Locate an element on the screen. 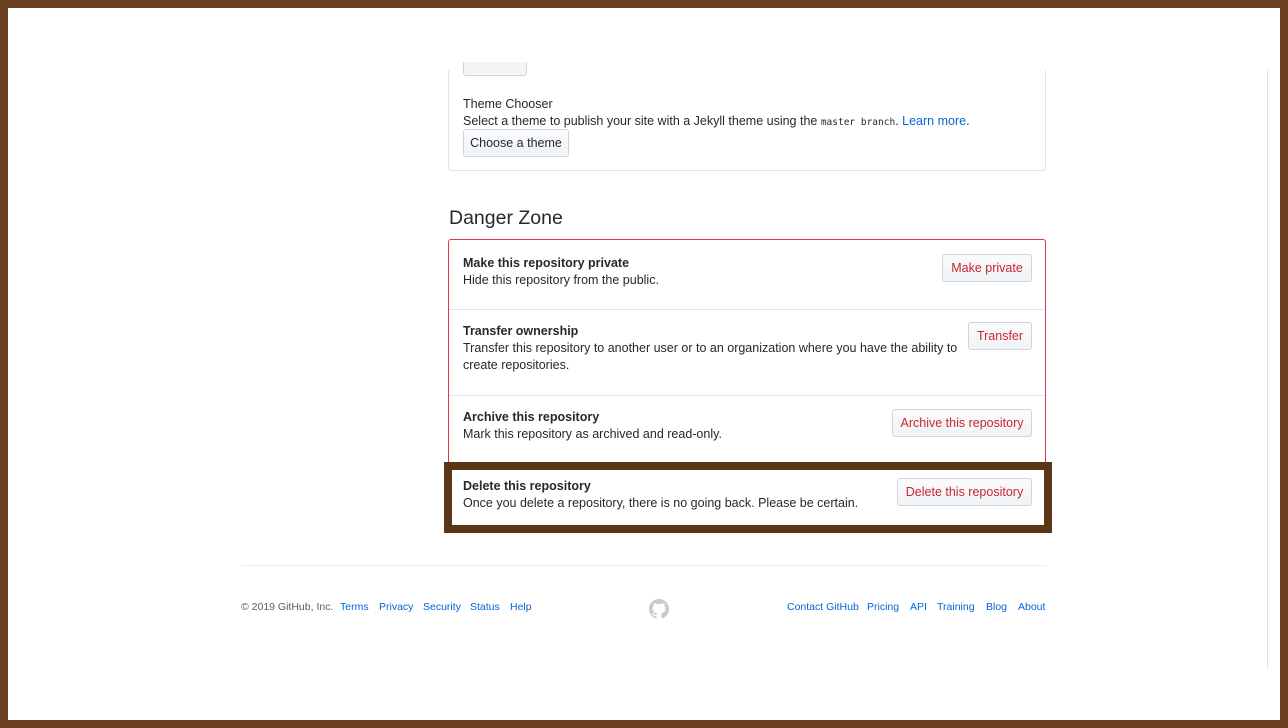  footer-link-contact: Contact GitHub is located at coordinates (823, 607).